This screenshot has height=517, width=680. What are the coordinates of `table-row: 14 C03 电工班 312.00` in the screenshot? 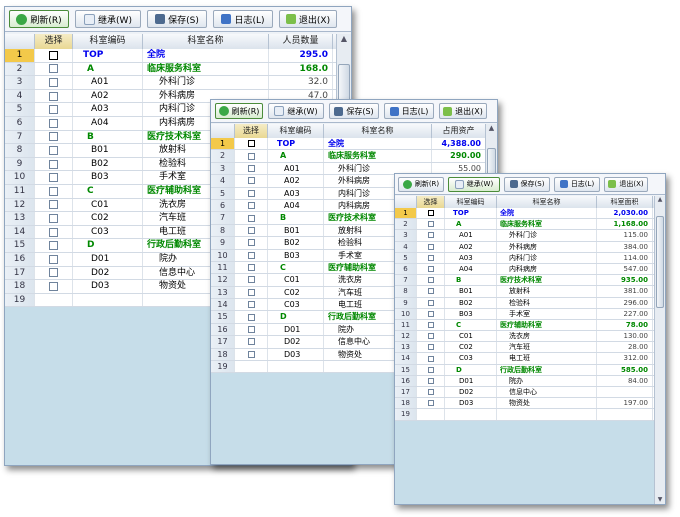 It's located at (525, 359).